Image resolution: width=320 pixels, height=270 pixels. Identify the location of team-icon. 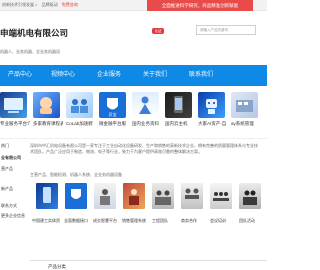
(250, 197).